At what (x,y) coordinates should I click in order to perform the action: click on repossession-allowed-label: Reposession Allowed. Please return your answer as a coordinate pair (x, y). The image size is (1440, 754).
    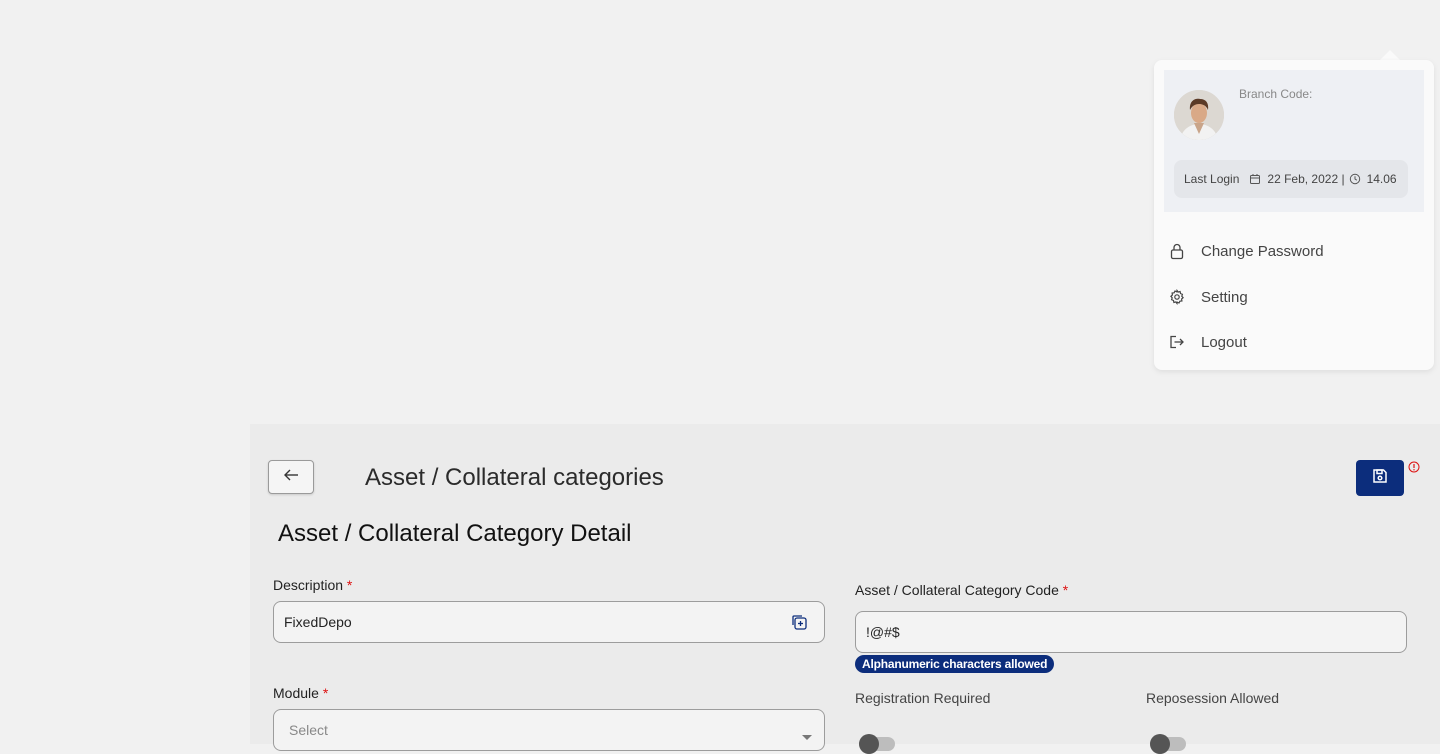
    Looking at the image, I should click on (1213, 698).